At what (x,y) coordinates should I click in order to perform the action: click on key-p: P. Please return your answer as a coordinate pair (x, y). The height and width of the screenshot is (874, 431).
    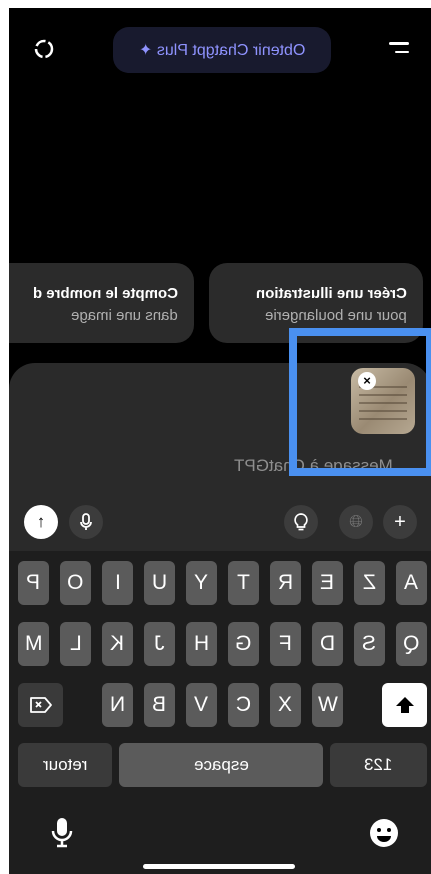
    Looking at the image, I should click on (33, 583).